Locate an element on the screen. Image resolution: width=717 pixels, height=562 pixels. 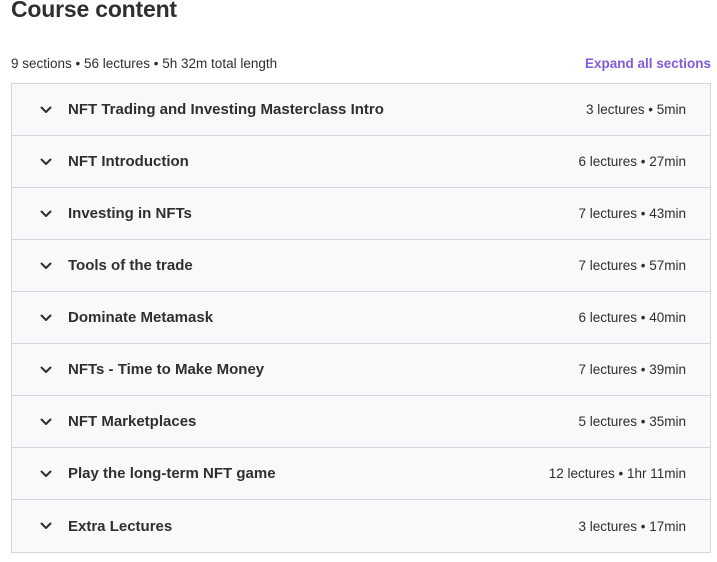
section-meta: 7 lectures • 43min is located at coordinates (632, 213).